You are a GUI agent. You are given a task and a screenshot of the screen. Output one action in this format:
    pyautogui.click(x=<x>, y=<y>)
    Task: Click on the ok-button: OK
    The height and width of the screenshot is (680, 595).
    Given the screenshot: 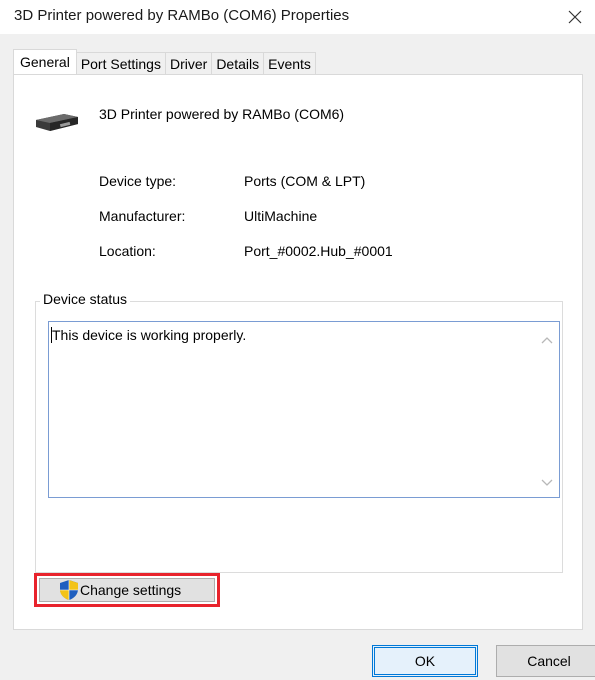 What is the action you would take?
    pyautogui.click(x=425, y=661)
    